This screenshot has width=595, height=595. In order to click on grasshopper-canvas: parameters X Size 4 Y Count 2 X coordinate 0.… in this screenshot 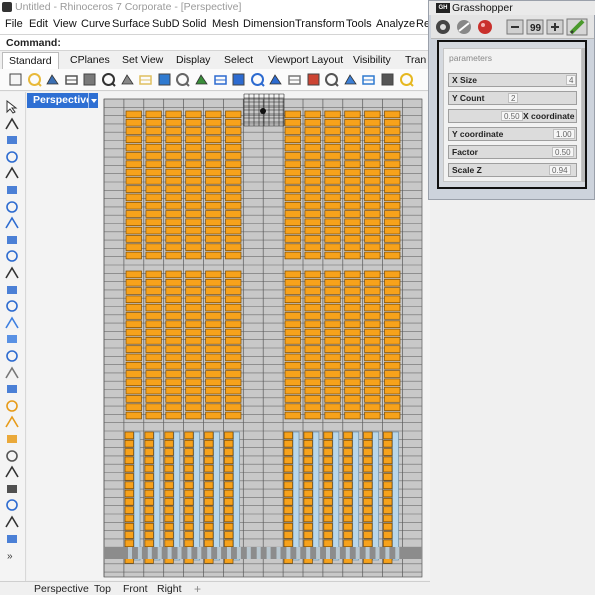, I will do `click(512, 114)`.